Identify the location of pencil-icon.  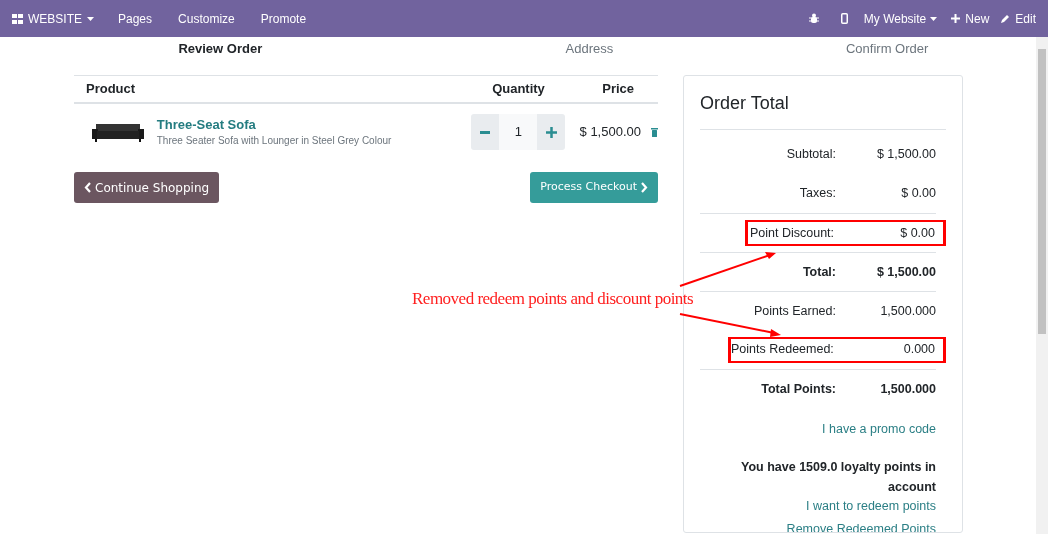
(1006, 18).